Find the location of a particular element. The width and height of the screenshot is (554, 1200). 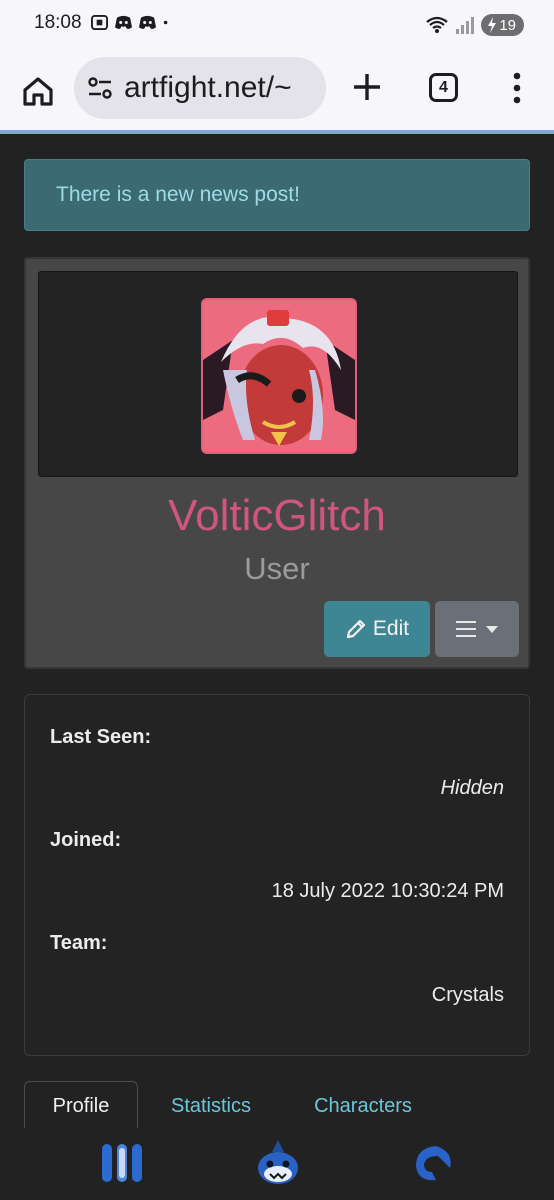

team-value: Crystals is located at coordinates (467, 995).